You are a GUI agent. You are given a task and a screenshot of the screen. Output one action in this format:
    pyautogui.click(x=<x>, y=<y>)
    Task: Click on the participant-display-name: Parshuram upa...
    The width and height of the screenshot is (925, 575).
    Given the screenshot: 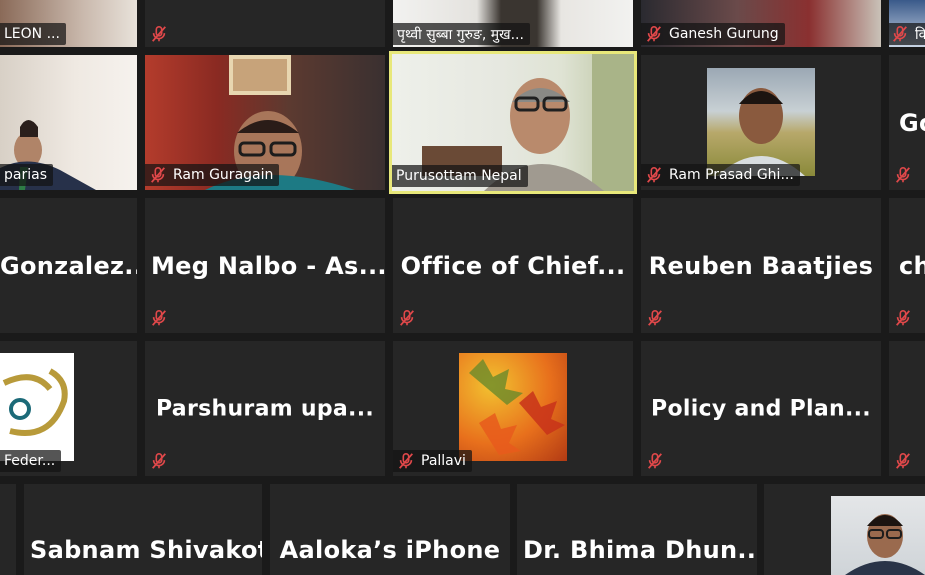 What is the action you would take?
    pyautogui.click(x=265, y=408)
    